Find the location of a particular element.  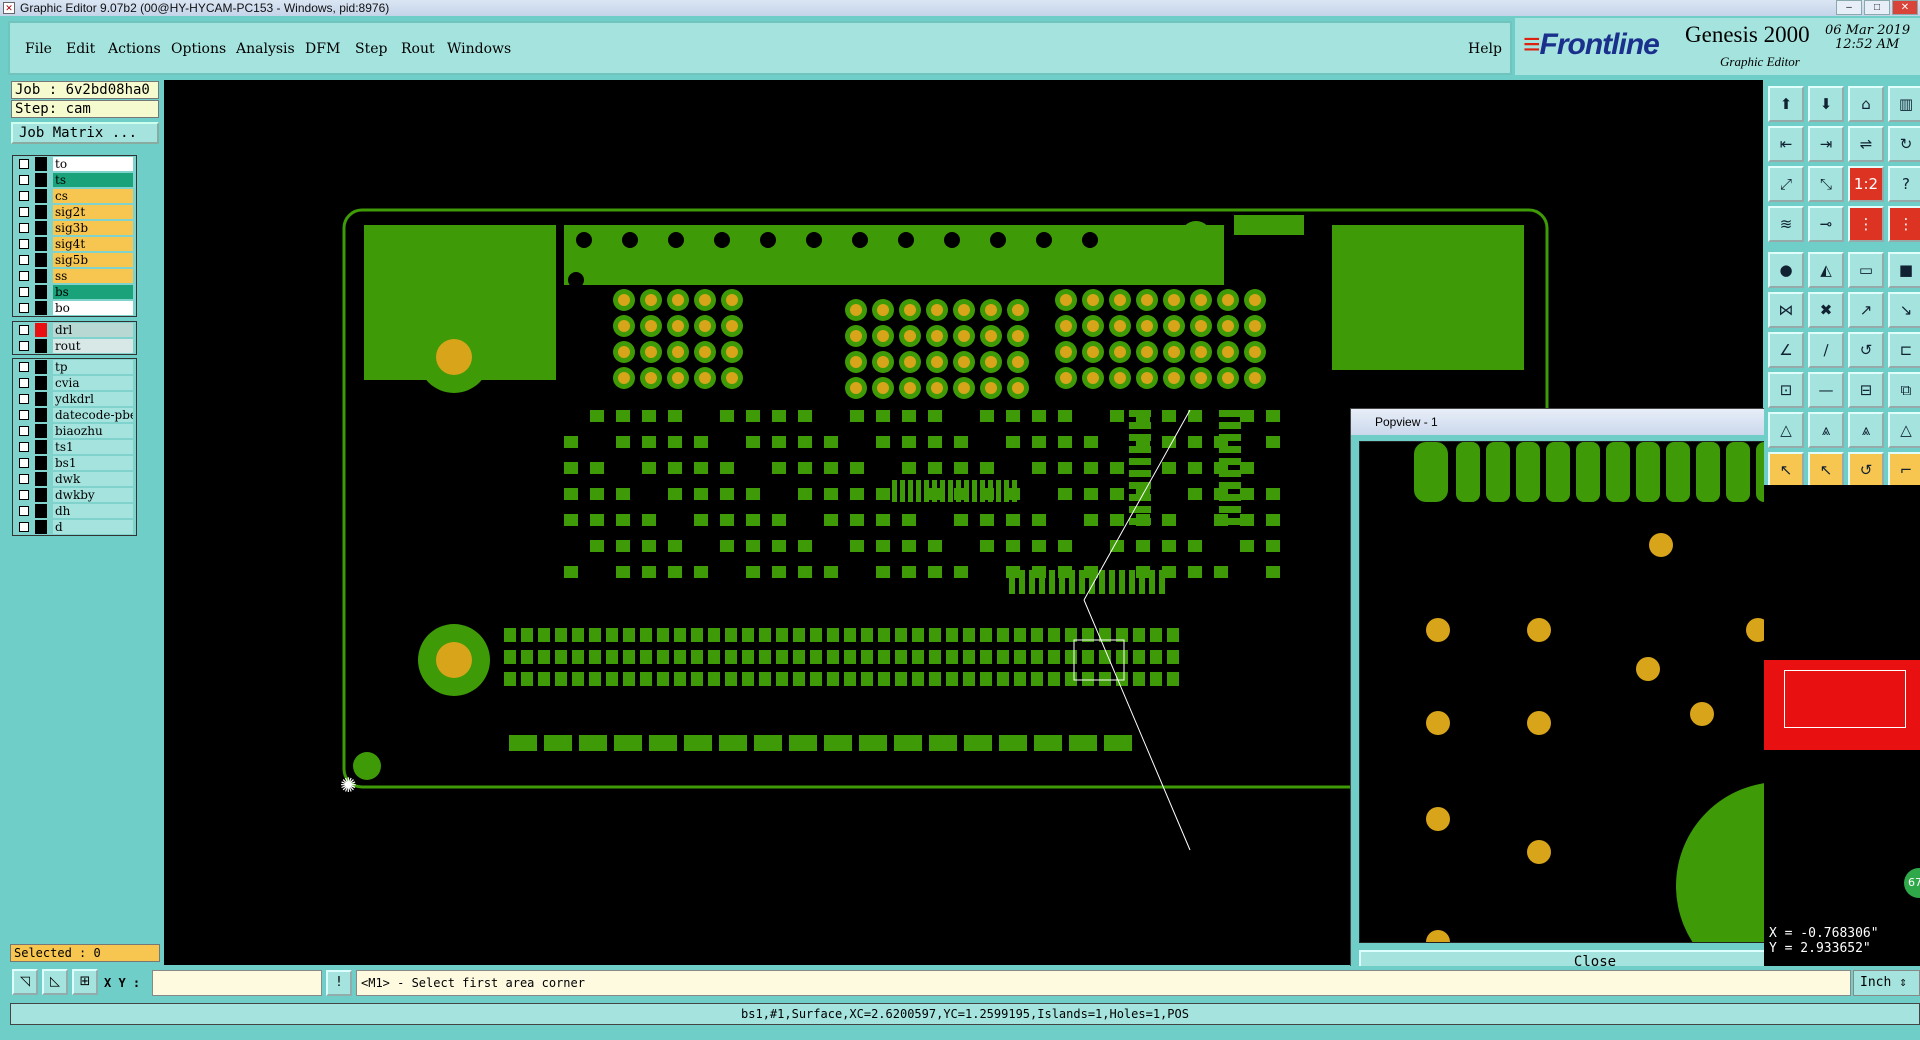

layer-row-sig4t: sig4t is located at coordinates (74, 244).